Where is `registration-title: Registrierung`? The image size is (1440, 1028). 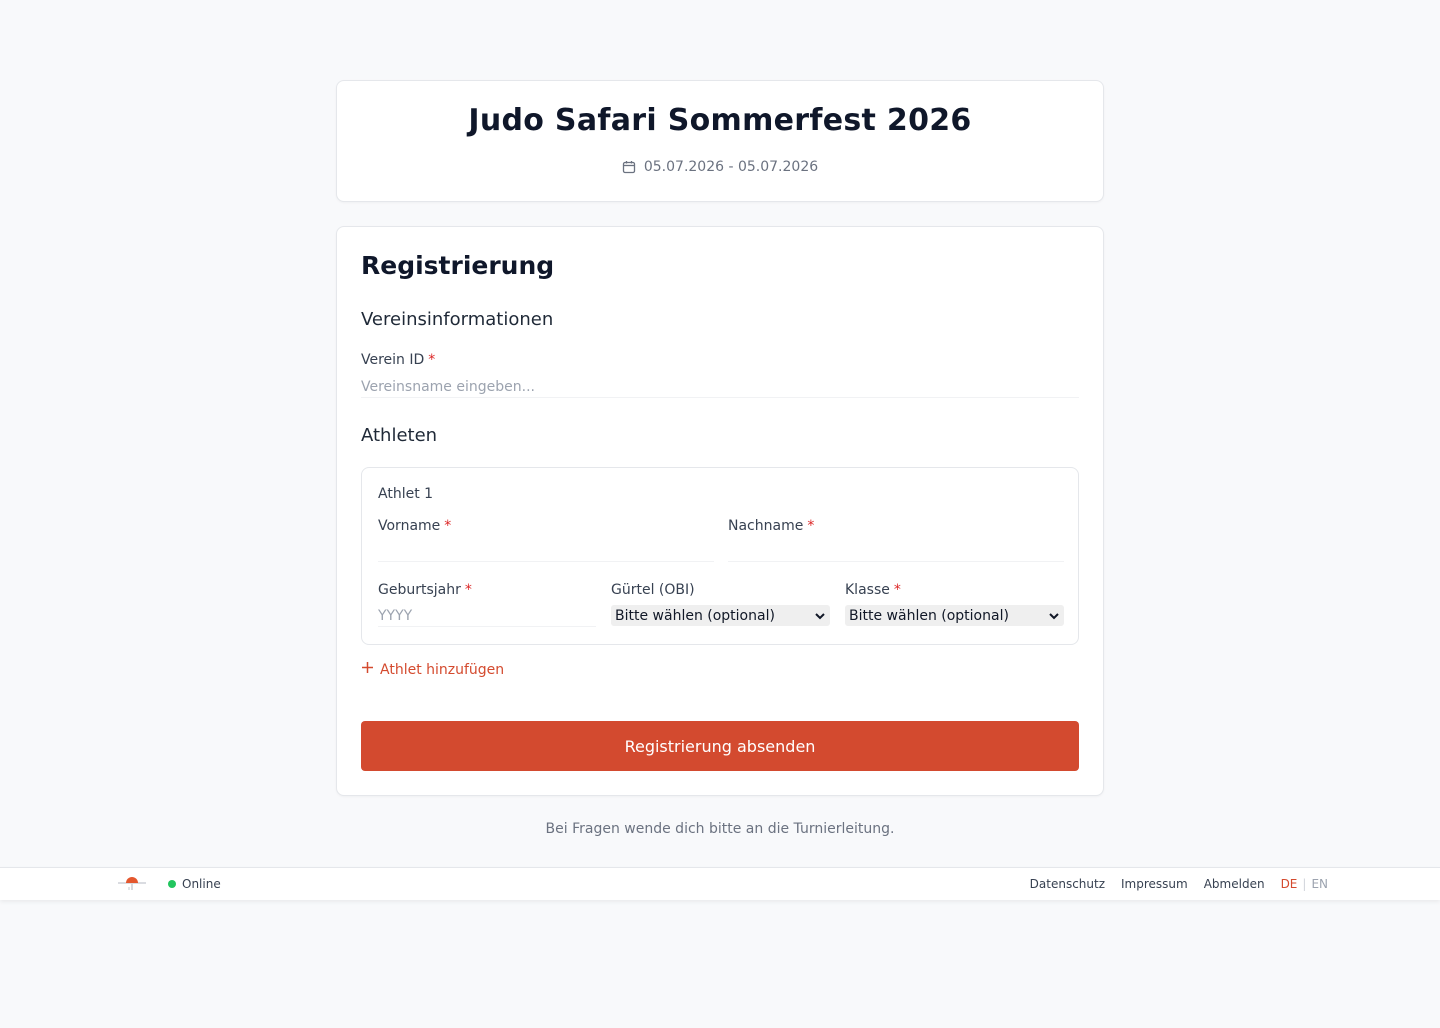 registration-title: Registrierung is located at coordinates (458, 265).